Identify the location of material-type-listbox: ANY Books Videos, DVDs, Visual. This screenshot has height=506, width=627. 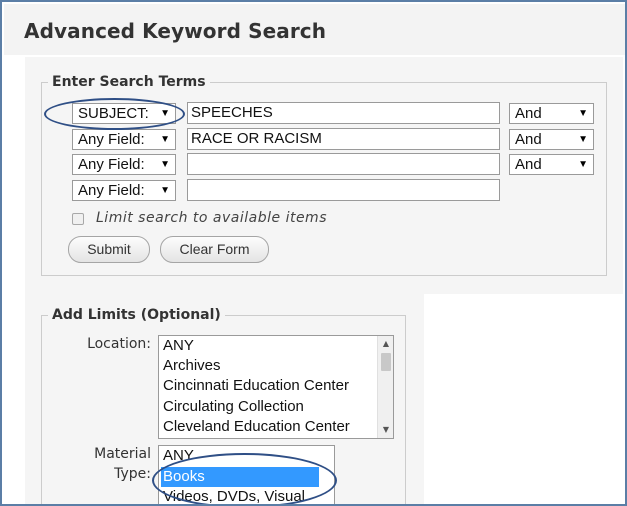
(246, 474).